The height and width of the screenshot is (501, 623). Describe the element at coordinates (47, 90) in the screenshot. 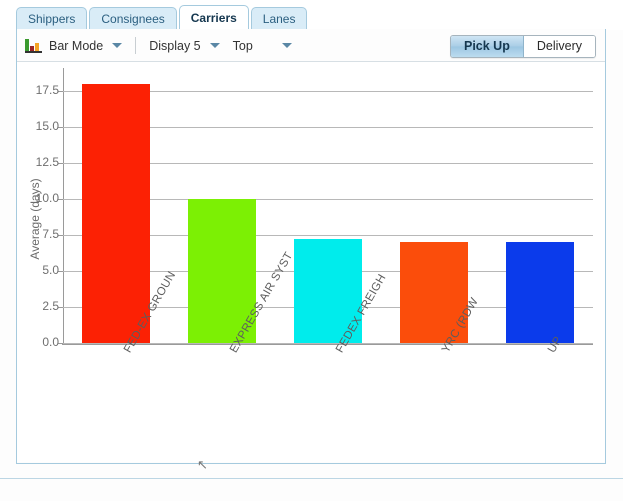

I see `y-axis-tick-label: 17.5` at that location.